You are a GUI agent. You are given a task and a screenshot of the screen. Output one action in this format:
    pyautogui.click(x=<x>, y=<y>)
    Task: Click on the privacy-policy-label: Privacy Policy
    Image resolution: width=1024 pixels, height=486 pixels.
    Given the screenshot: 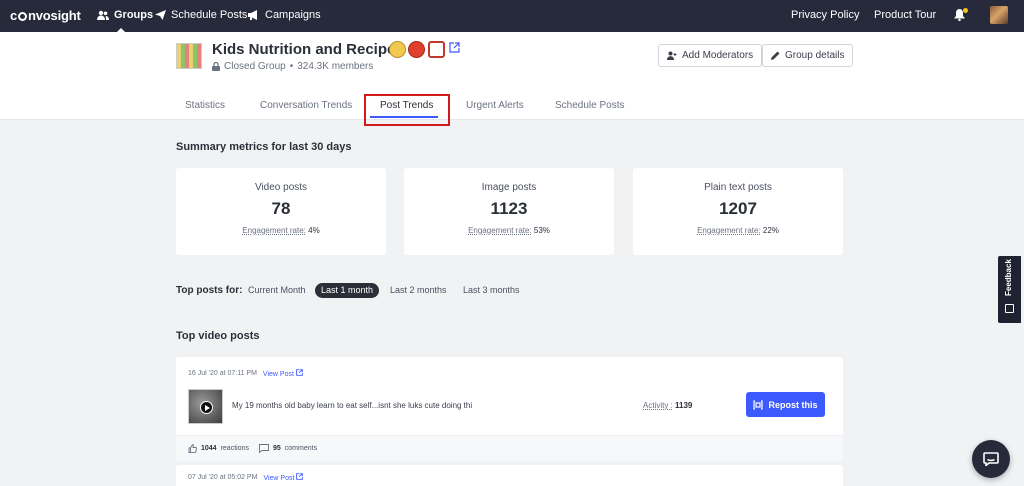 What is the action you would take?
    pyautogui.click(x=825, y=15)
    